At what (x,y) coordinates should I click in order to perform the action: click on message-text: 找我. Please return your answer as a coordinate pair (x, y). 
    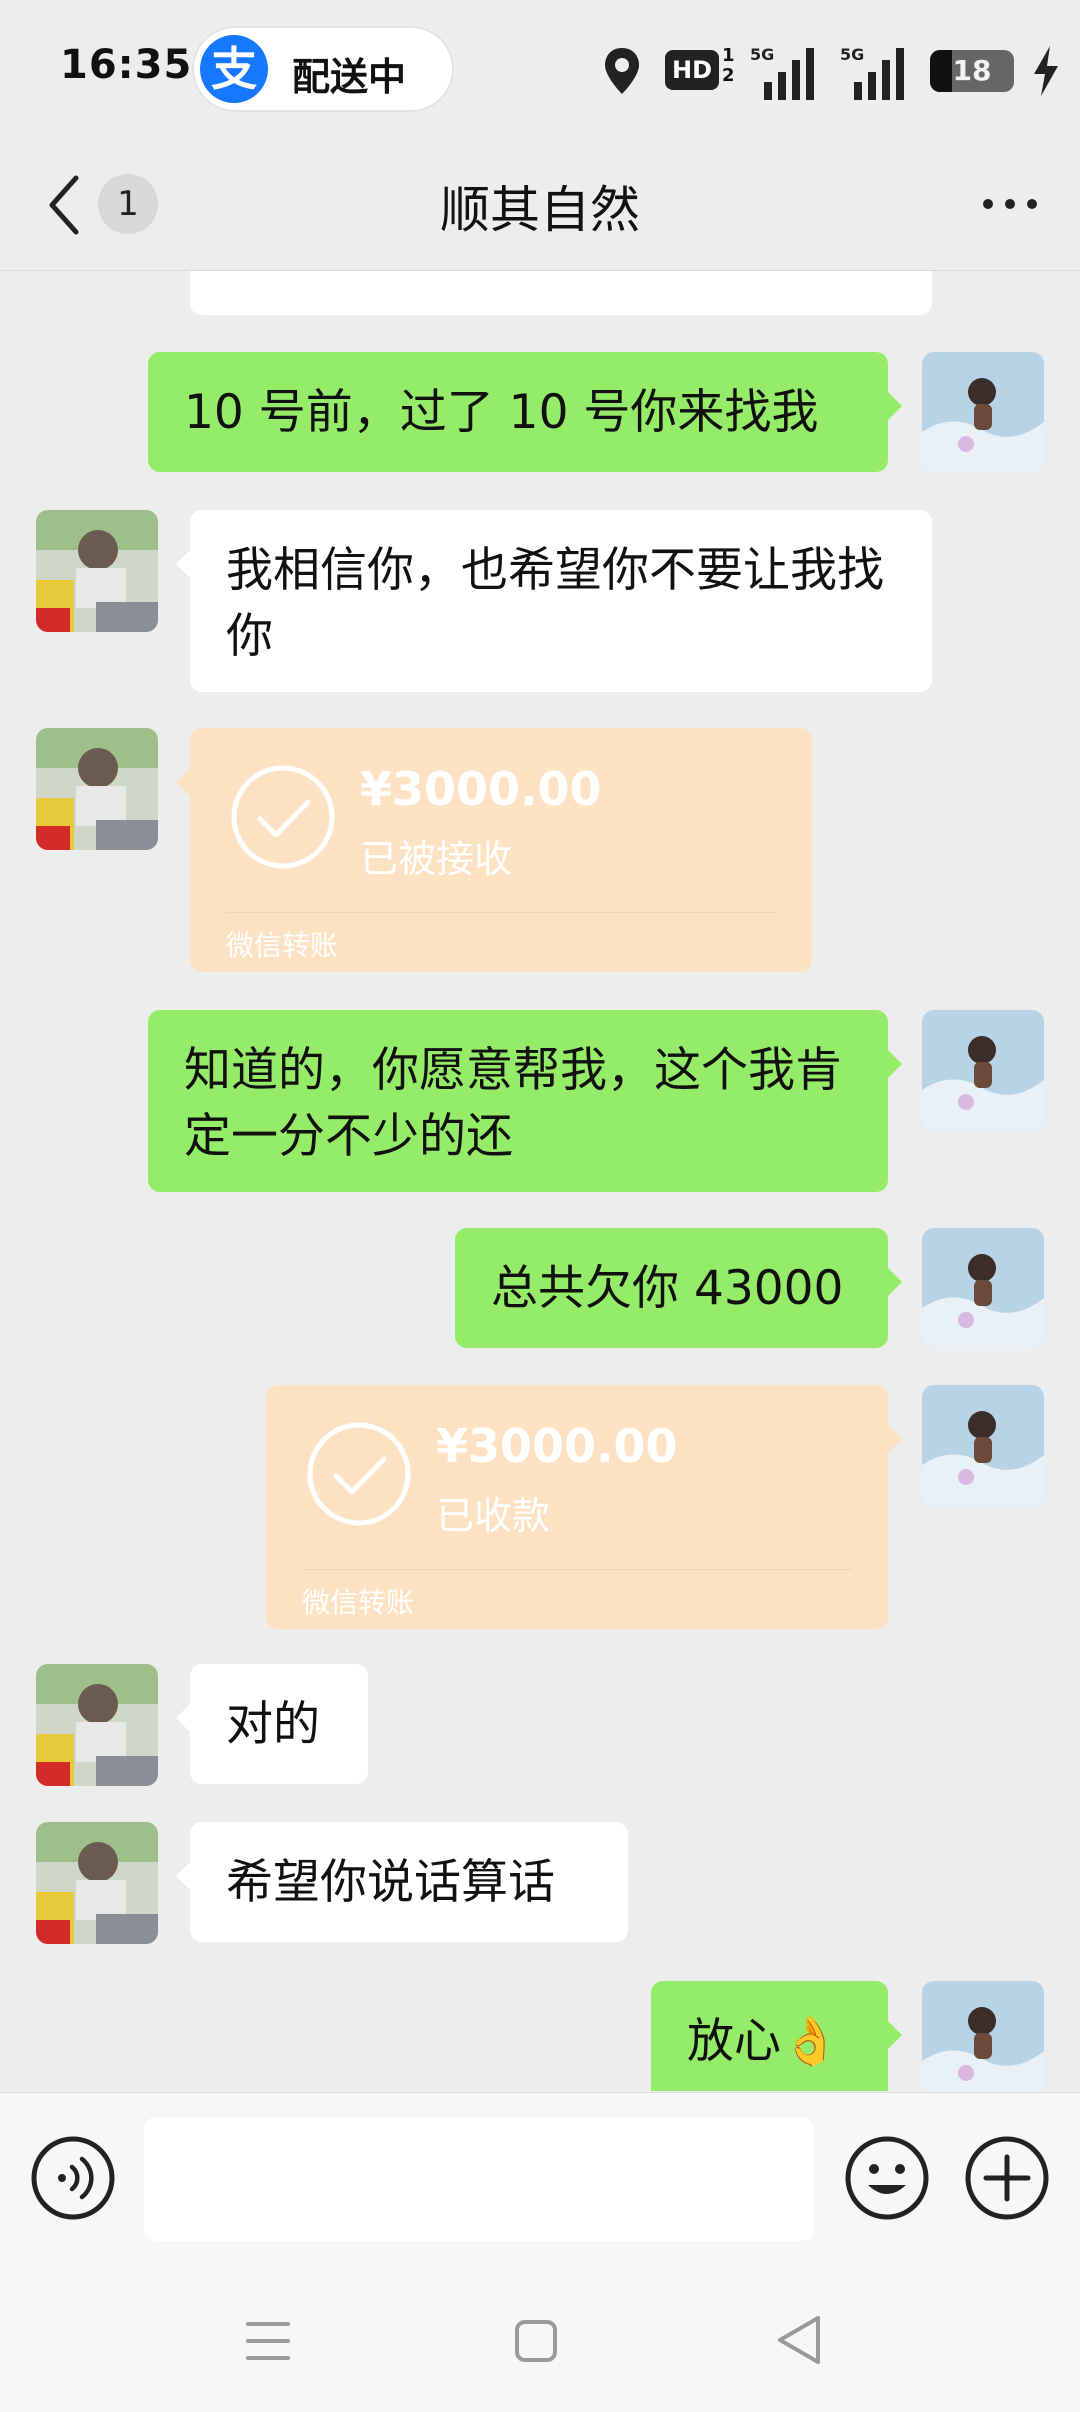
    Looking at the image, I should click on (273, 274).